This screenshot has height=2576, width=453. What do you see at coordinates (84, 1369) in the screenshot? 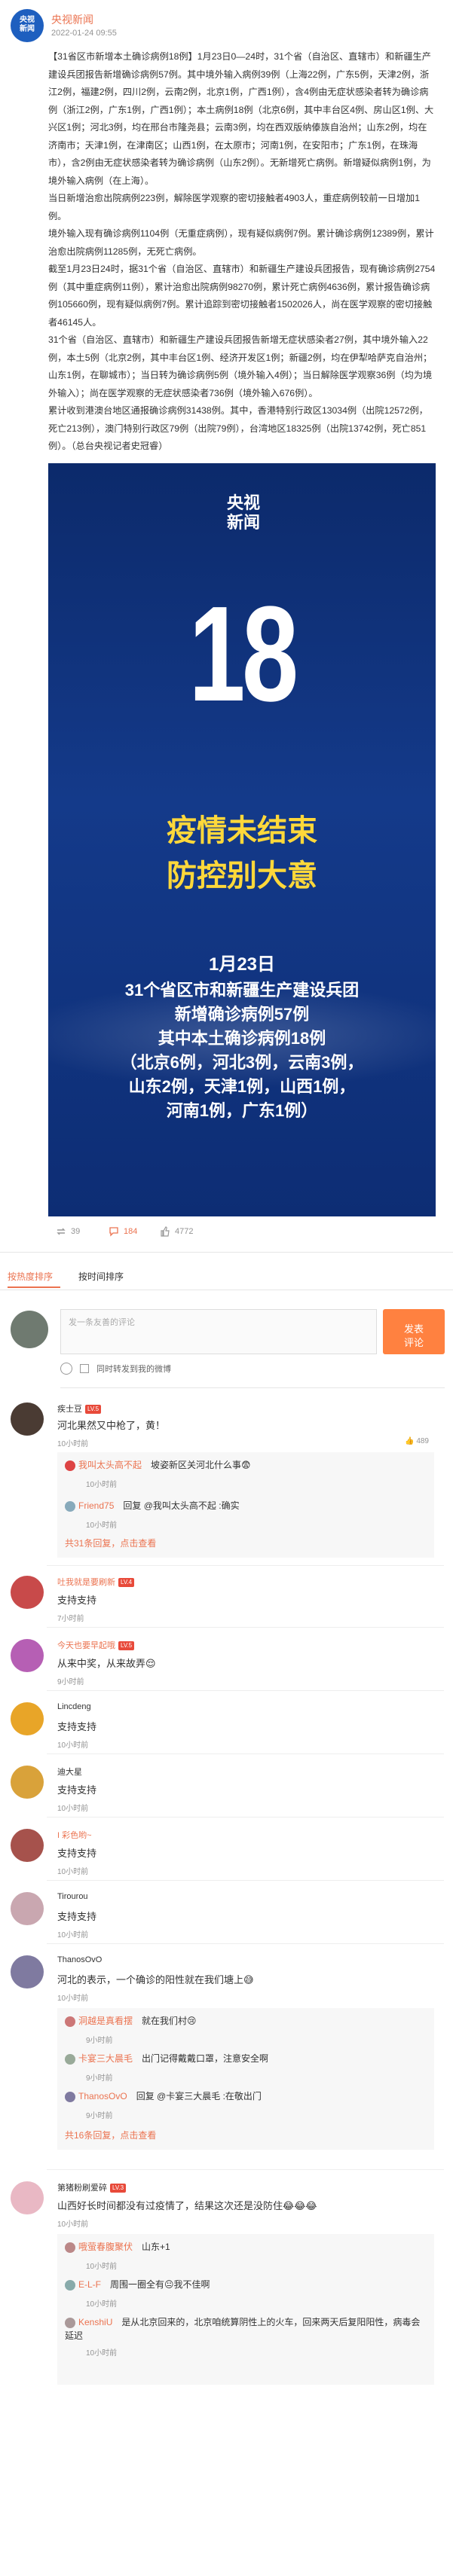
I see `repost-checkbox` at bounding box center [84, 1369].